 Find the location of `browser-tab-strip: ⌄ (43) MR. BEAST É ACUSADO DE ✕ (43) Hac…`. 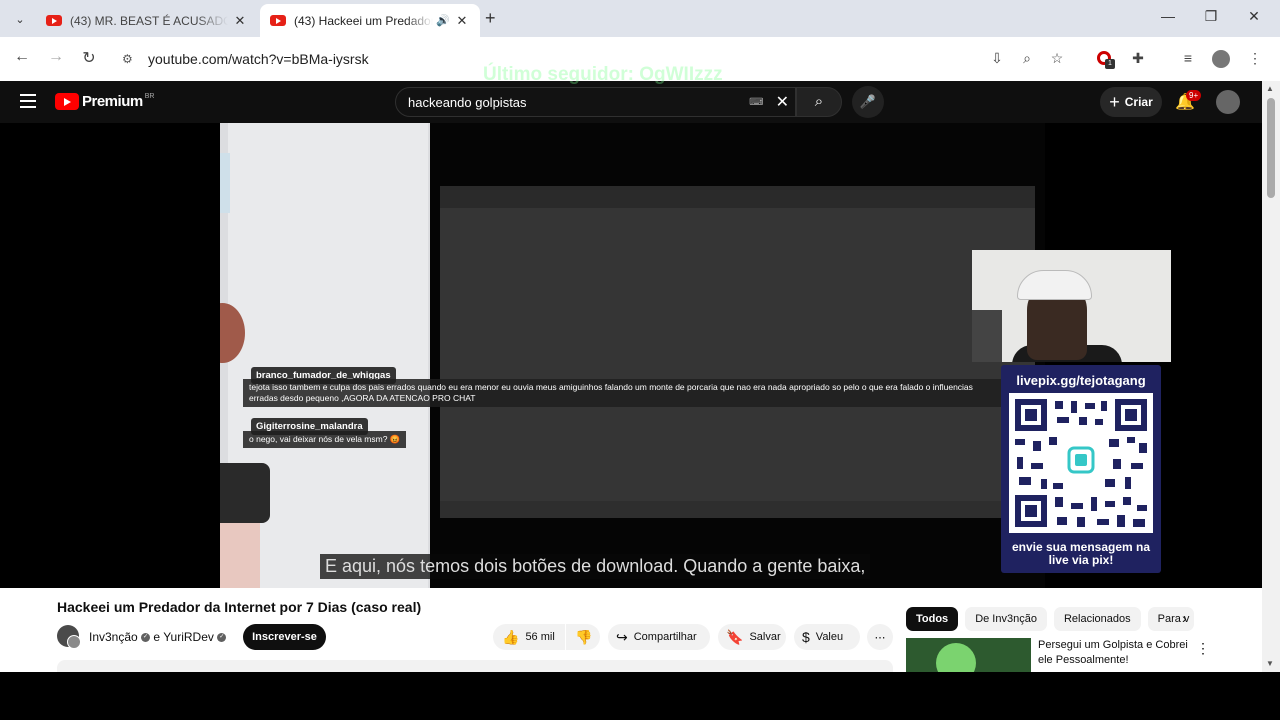

browser-tab-strip: ⌄ (43) MR. BEAST É ACUSADO DE ✕ (43) Hac… is located at coordinates (640, 18).